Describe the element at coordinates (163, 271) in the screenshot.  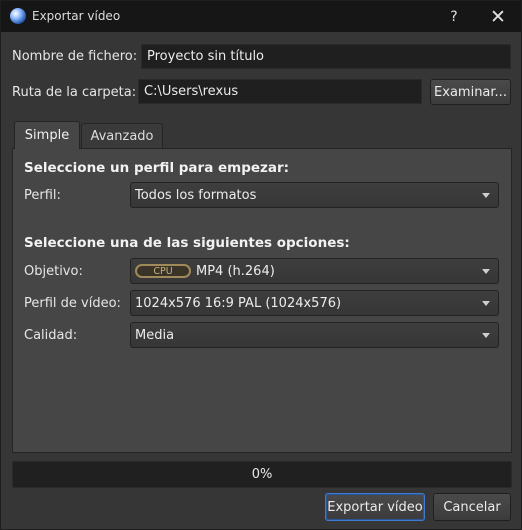
I see `cpu-badge: CPU` at that location.